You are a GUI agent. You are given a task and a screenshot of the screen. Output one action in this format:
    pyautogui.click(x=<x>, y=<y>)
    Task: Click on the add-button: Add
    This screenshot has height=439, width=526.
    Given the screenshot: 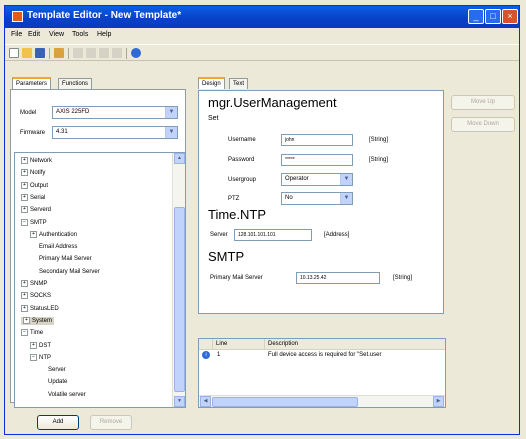 What is the action you would take?
    pyautogui.click(x=58, y=422)
    